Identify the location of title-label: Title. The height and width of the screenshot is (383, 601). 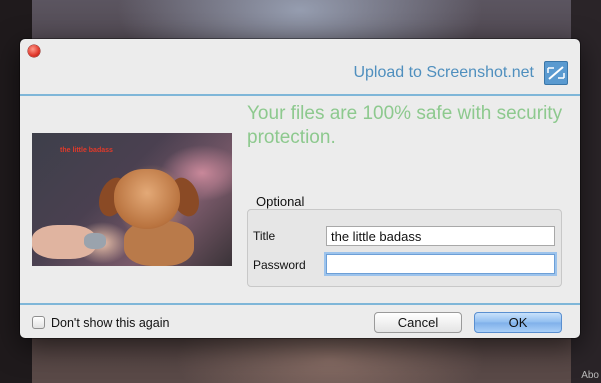
(264, 236).